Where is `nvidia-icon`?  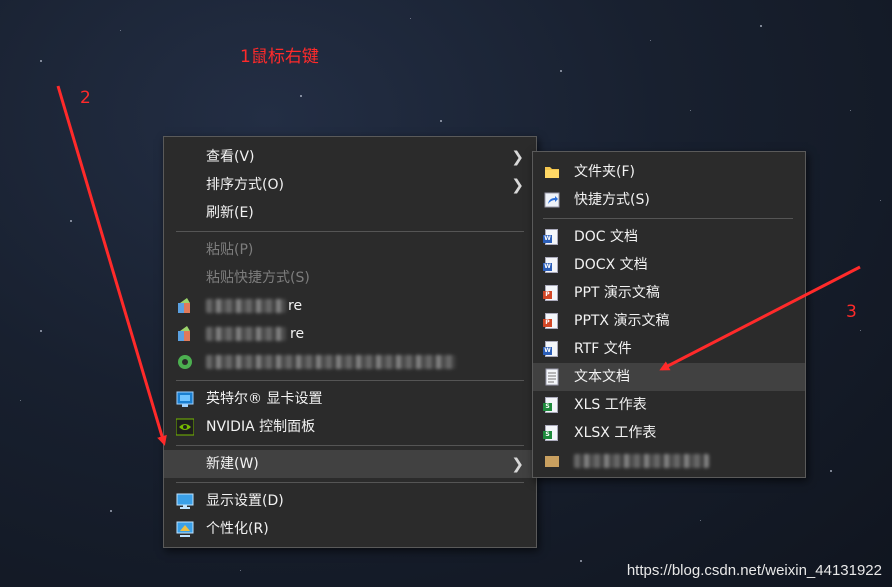
nvidia-icon is located at coordinates (185, 427).